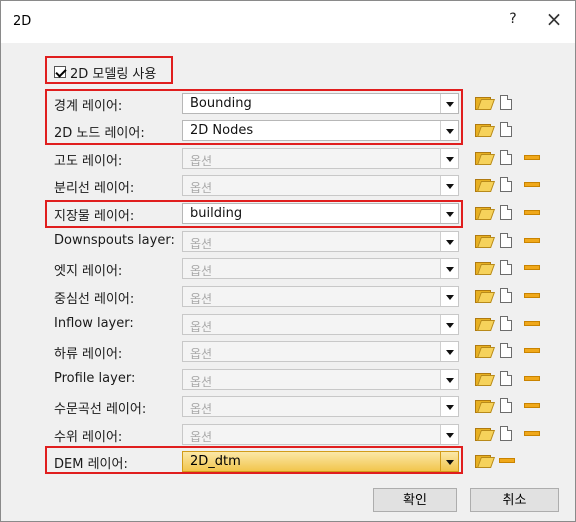 The image size is (576, 522). I want to click on layer-row: 고도 레이어: 옵션, so click(288, 158).